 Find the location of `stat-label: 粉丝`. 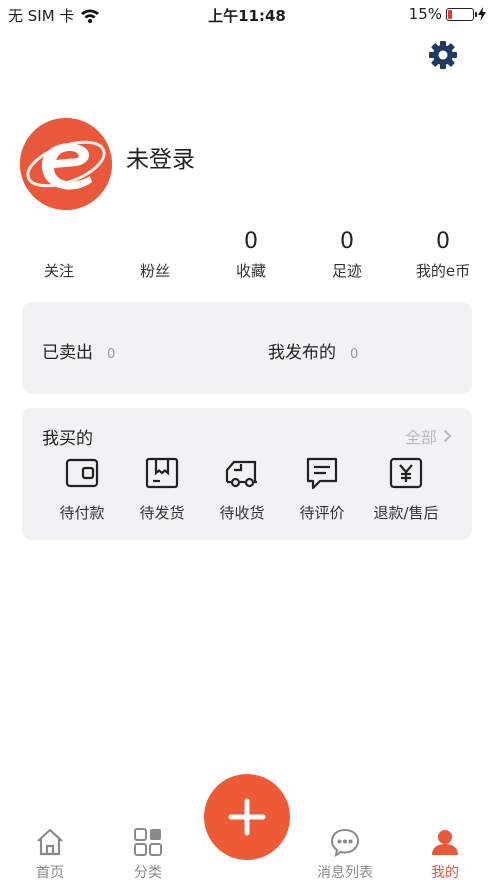

stat-label: 粉丝 is located at coordinates (154, 271).